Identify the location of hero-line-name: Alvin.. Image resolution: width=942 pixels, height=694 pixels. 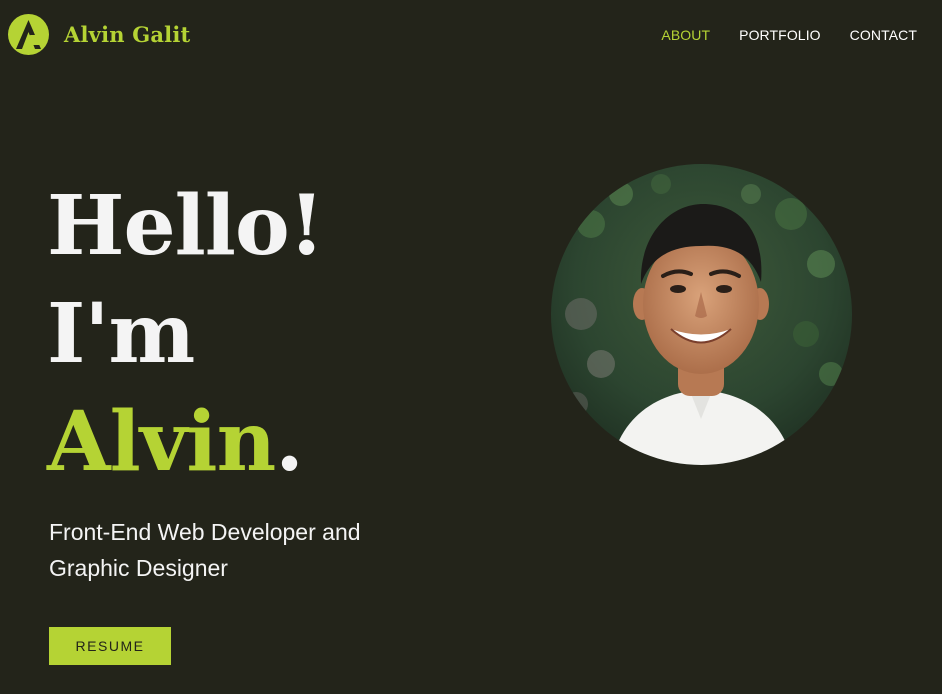
(185, 442).